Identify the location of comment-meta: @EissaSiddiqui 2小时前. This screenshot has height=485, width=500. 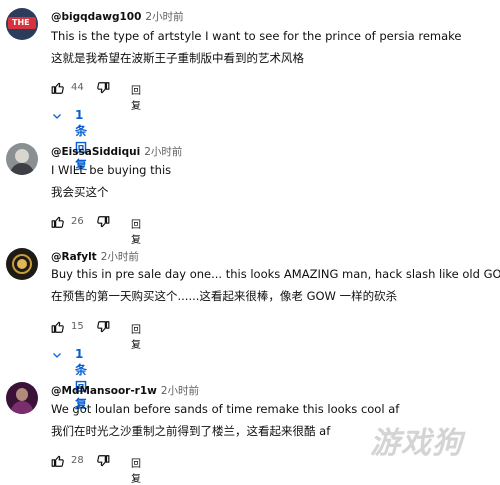
(116, 151).